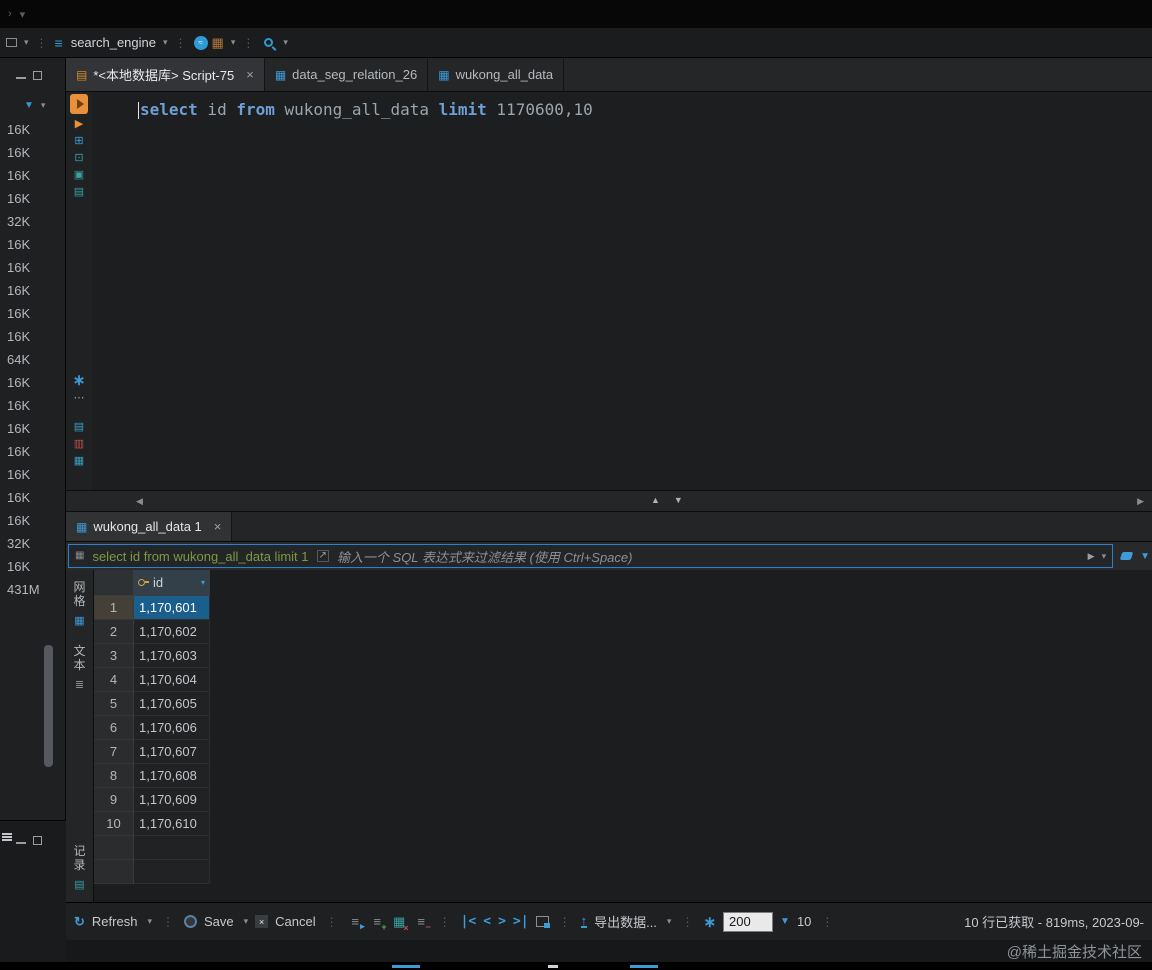 The image size is (1152, 970). What do you see at coordinates (165, 74) in the screenshot?
I see `tab-script-75: ▤ *<本地数据库> Script-75 ×` at bounding box center [165, 74].